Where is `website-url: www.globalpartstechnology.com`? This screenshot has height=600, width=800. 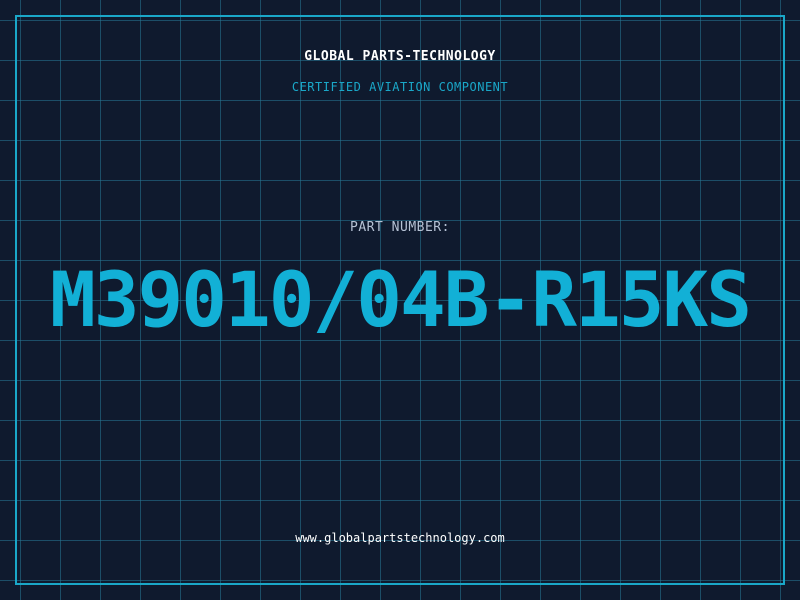
website-url: www.globalpartstechnology.com is located at coordinates (400, 538).